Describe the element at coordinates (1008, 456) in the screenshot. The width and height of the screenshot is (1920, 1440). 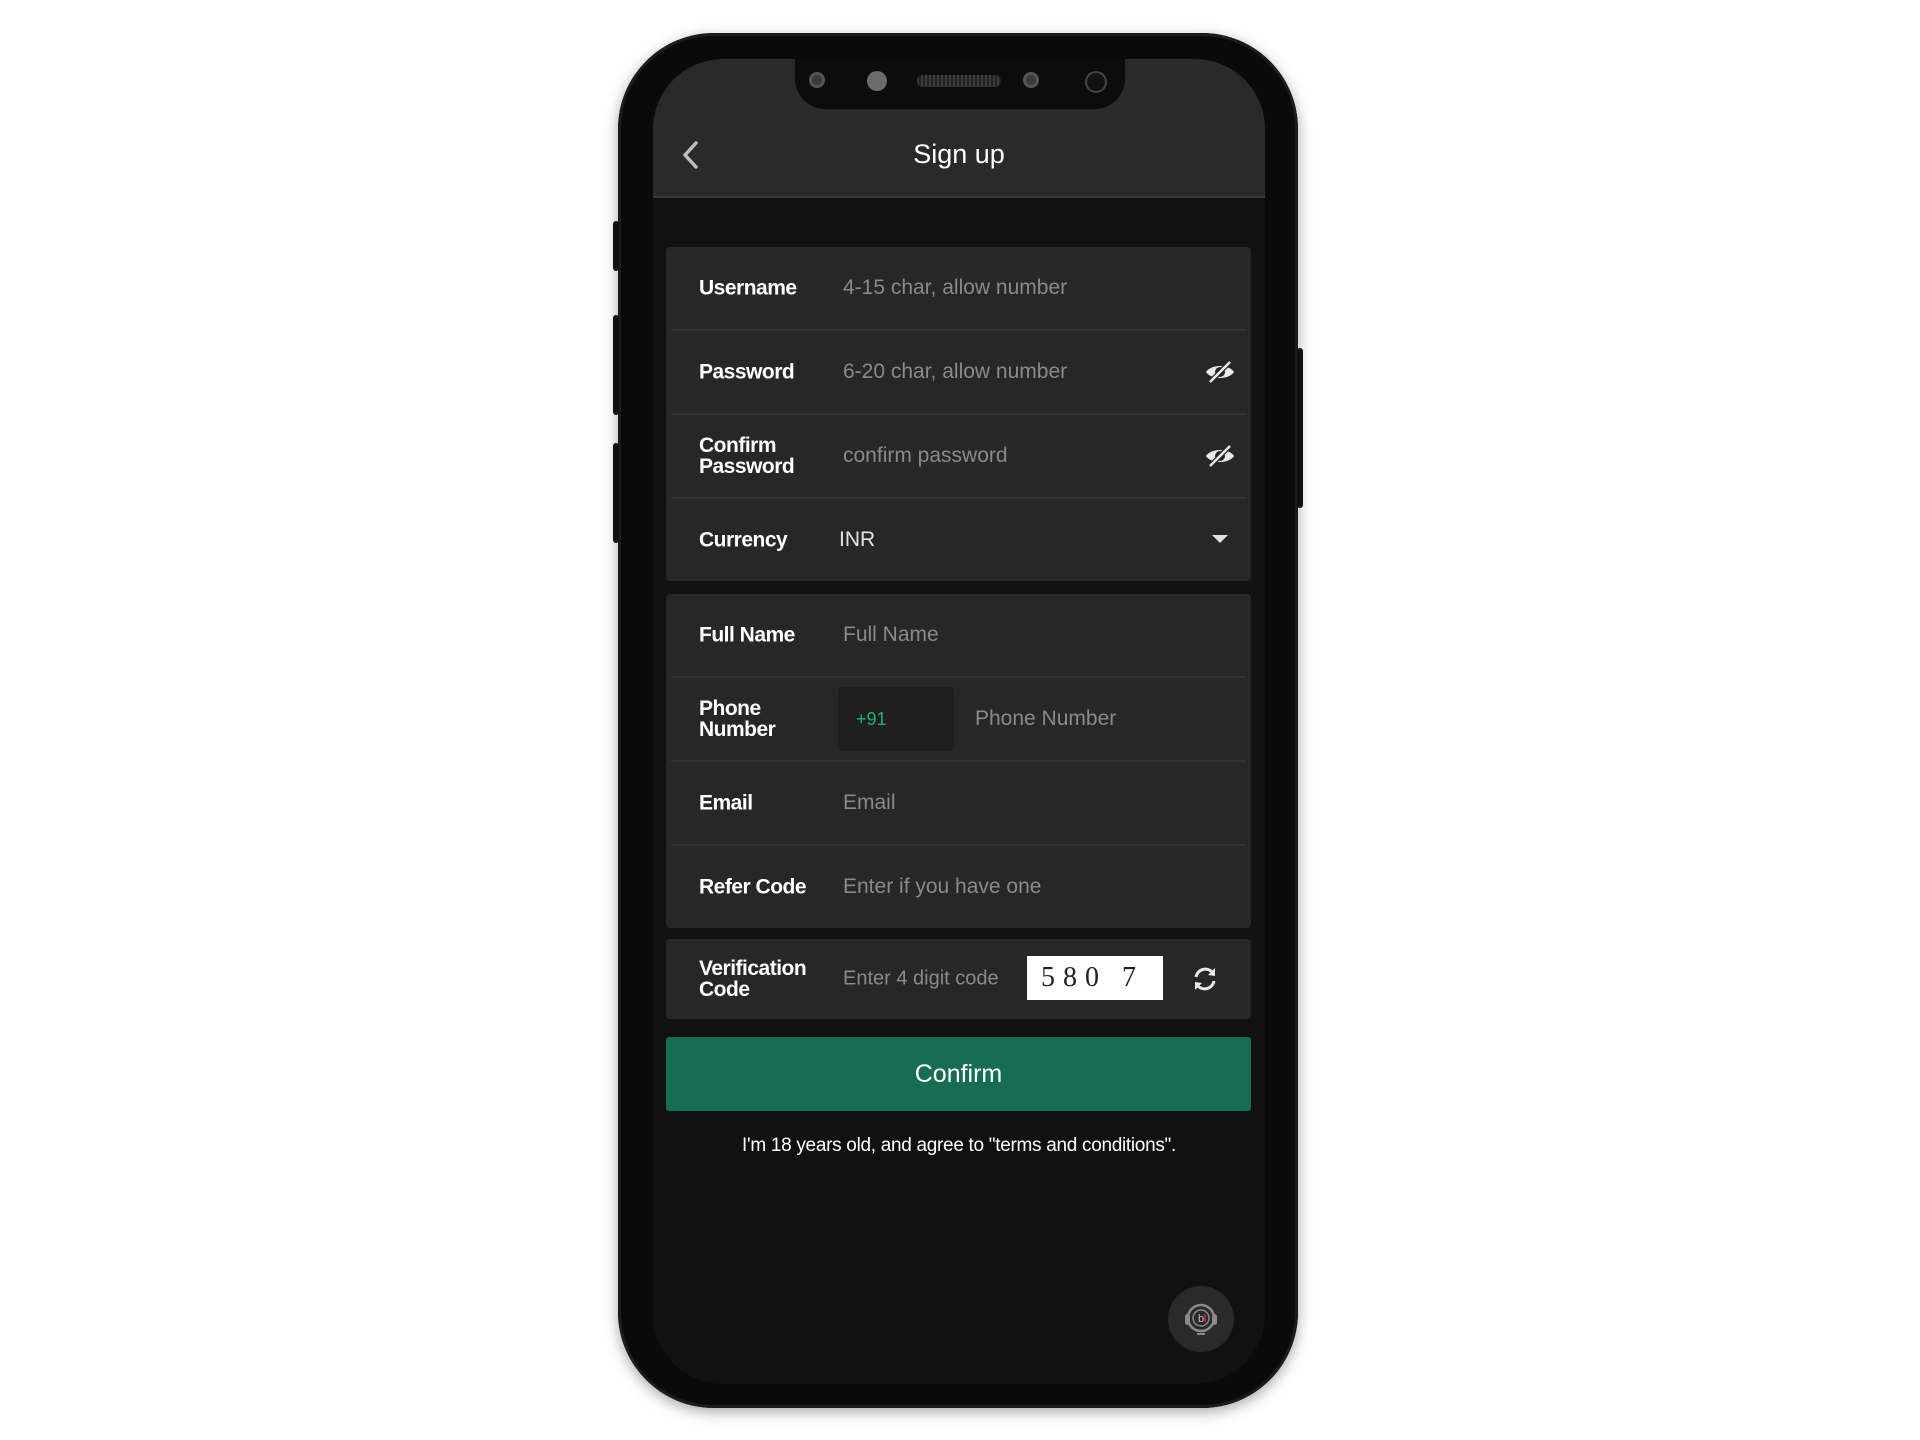
I see `confirm-password-input` at that location.